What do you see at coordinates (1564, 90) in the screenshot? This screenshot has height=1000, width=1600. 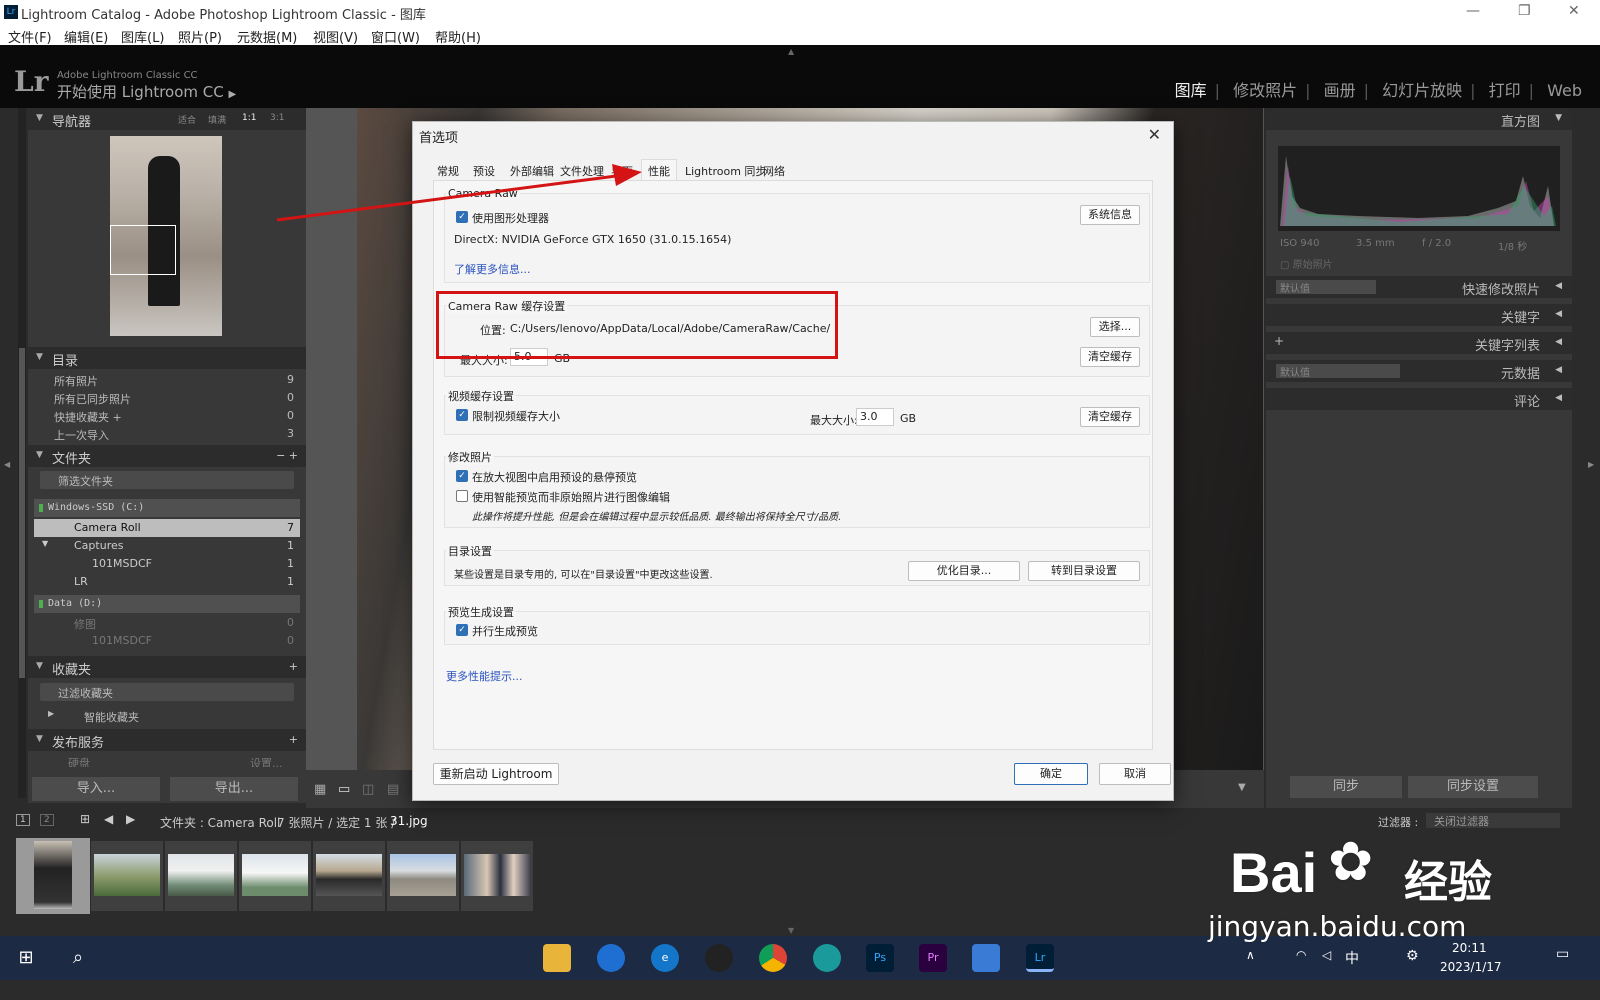 I see `module-web: Web` at bounding box center [1564, 90].